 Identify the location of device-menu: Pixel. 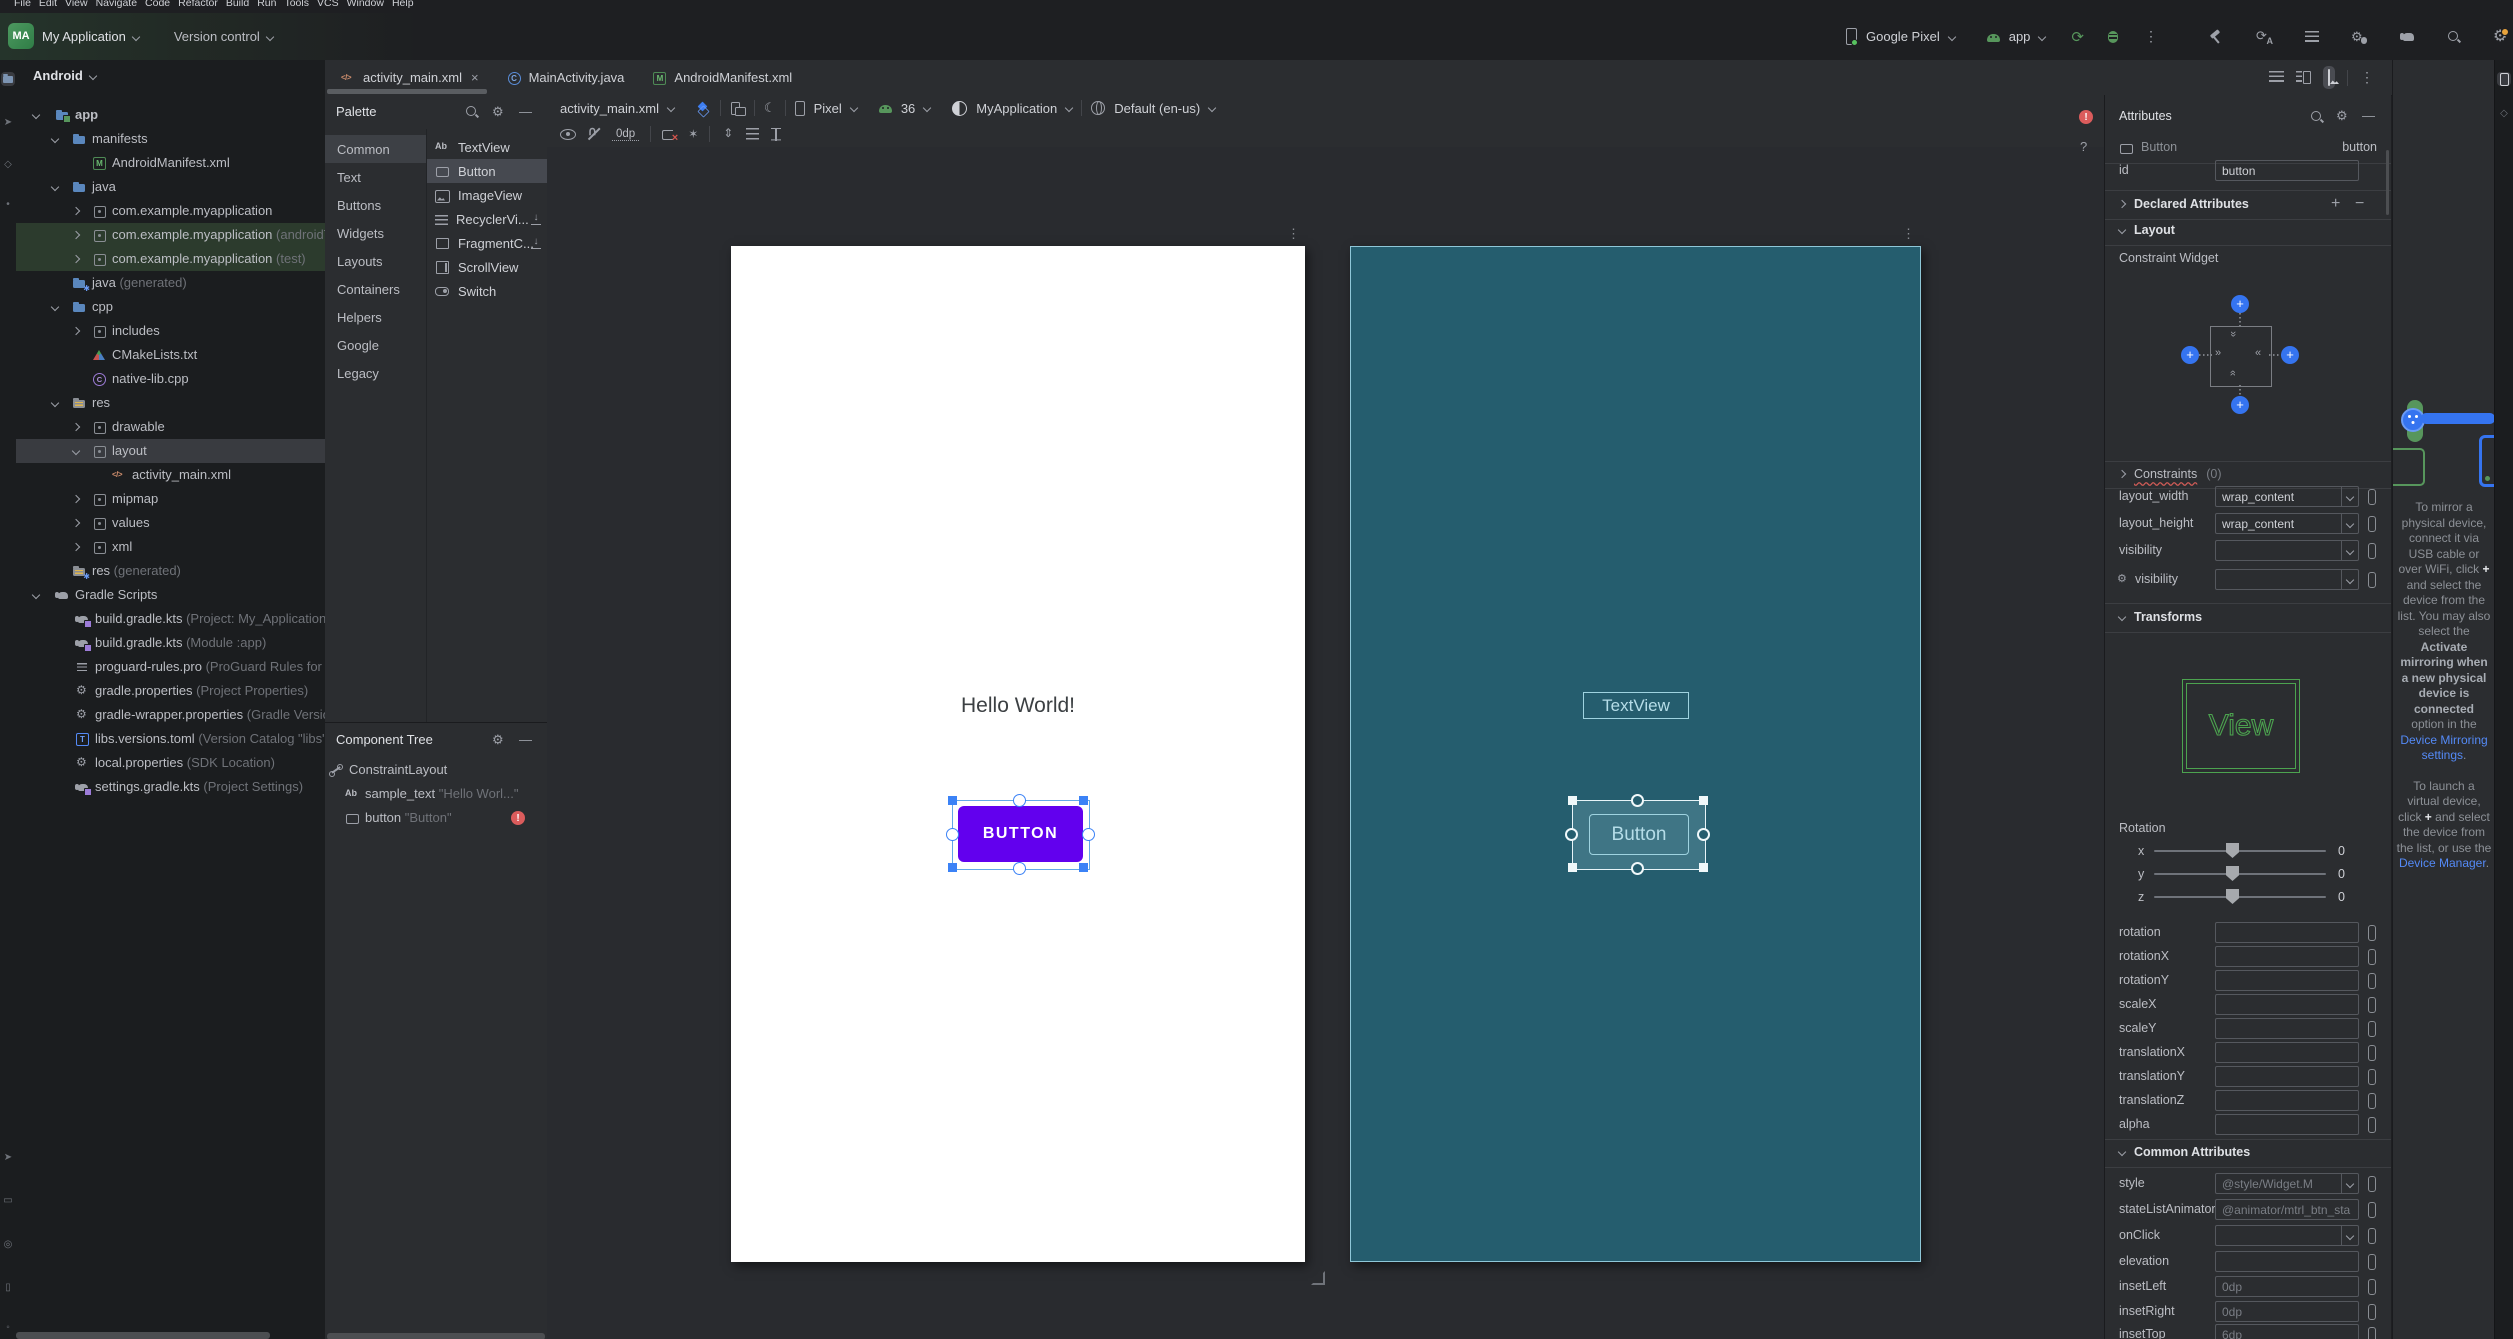
(828, 108).